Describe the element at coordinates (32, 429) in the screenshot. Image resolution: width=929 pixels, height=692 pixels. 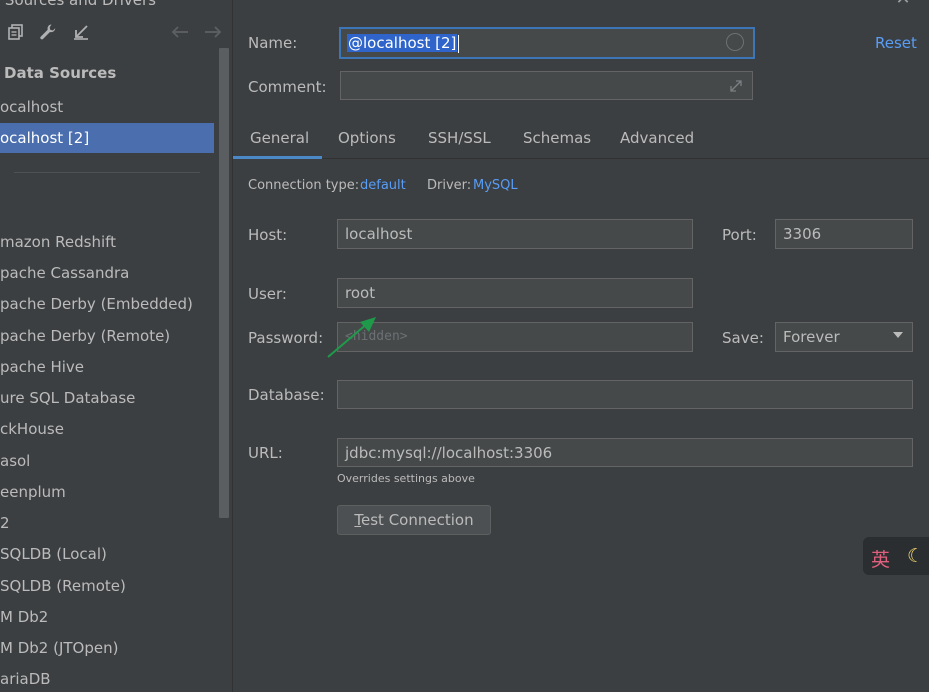
I see `driver-item: ckHouse` at that location.